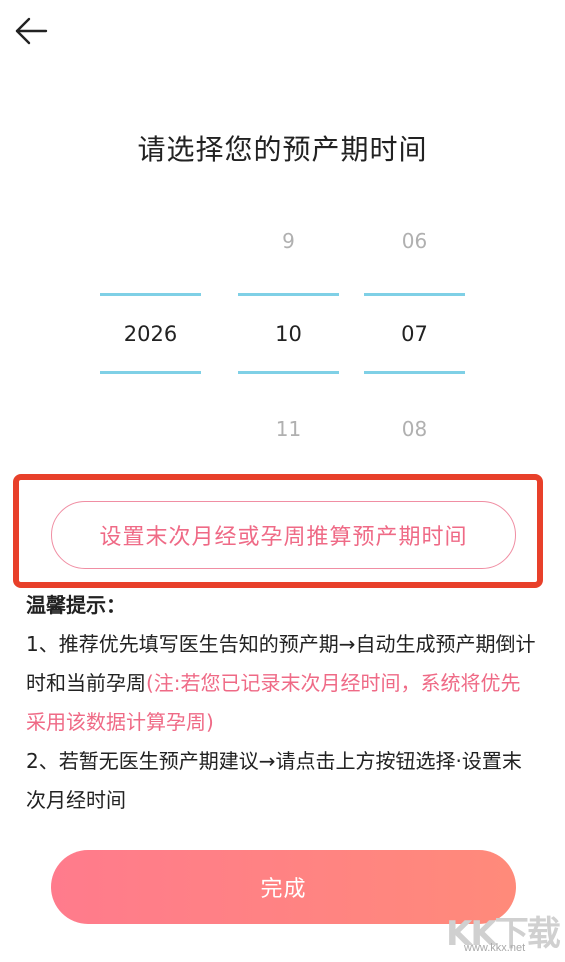 The height and width of the screenshot is (962, 565). What do you see at coordinates (288, 241) in the screenshot?
I see `month-prev-value: 9` at bounding box center [288, 241].